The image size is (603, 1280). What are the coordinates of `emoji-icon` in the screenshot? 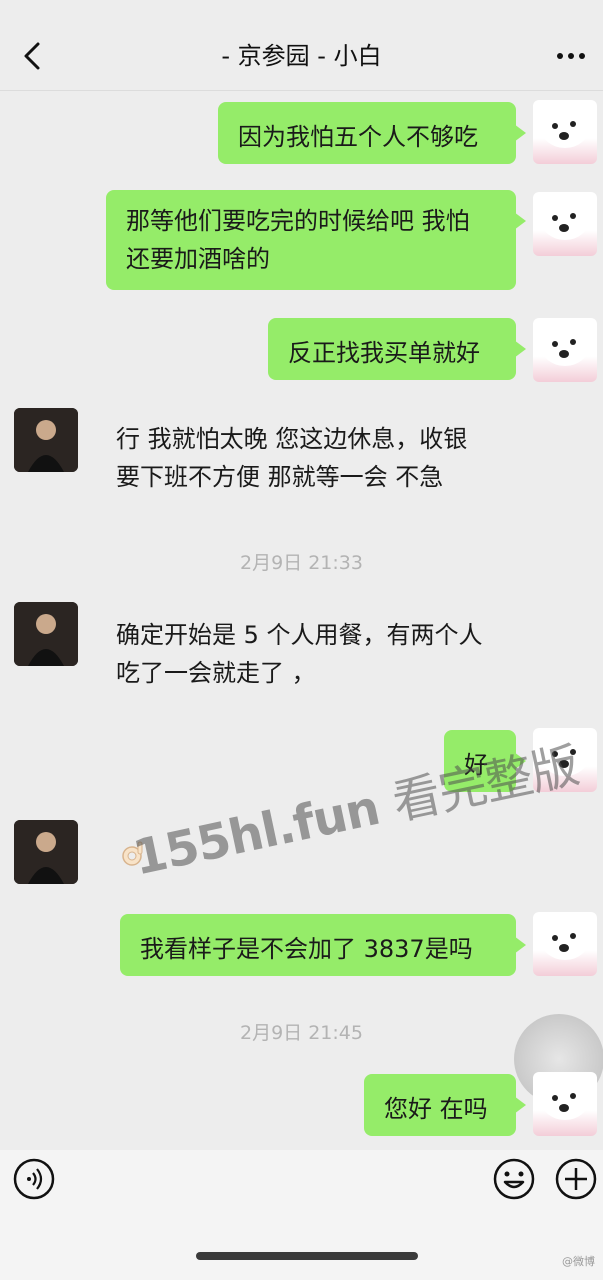 It's located at (514, 1179).